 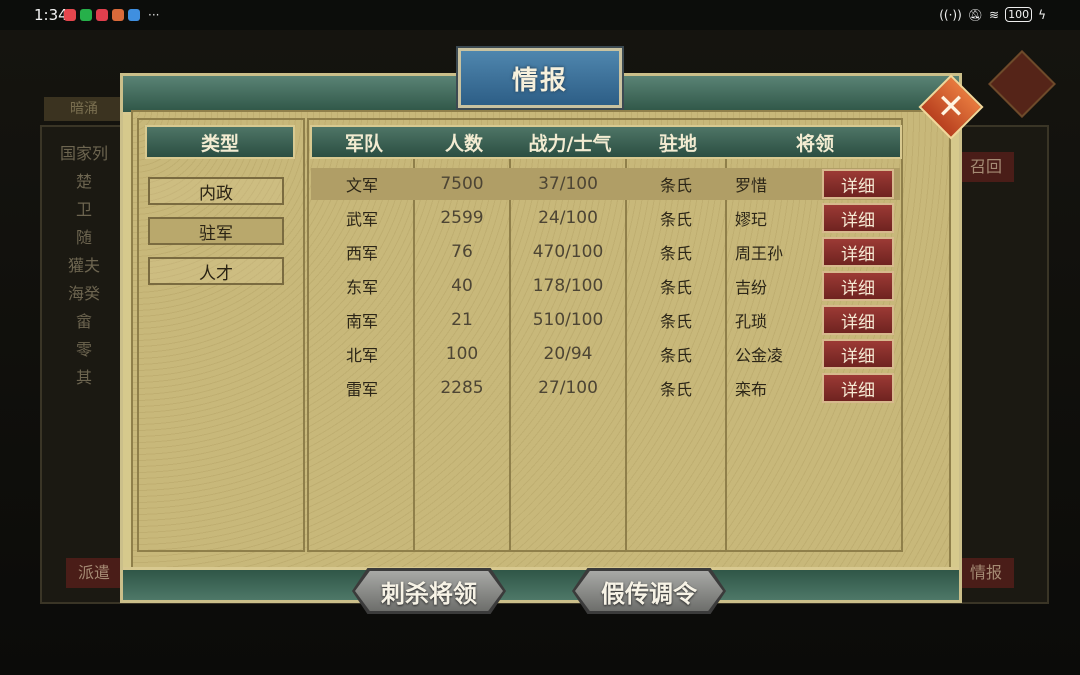 What do you see at coordinates (540, 15) in the screenshot?
I see `status-bar: 1:34 ··· ((·)) 🔕︎ ≋ 100 ϟ` at bounding box center [540, 15].